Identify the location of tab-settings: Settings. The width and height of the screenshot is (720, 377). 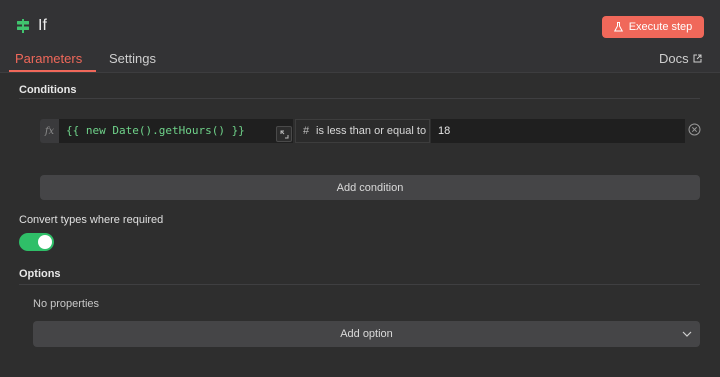
(132, 58).